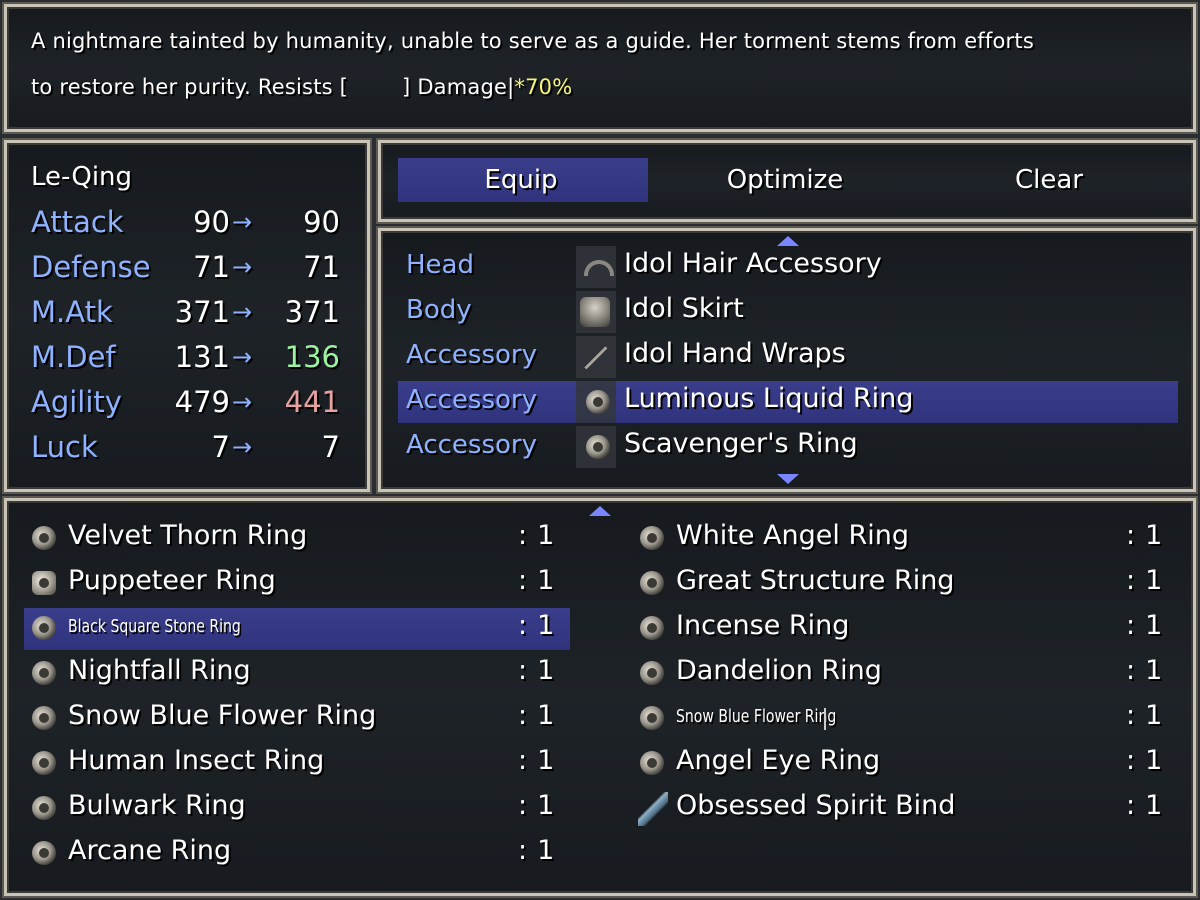  I want to click on equipment-slot-body: Body Idol Skirt, so click(788, 312).